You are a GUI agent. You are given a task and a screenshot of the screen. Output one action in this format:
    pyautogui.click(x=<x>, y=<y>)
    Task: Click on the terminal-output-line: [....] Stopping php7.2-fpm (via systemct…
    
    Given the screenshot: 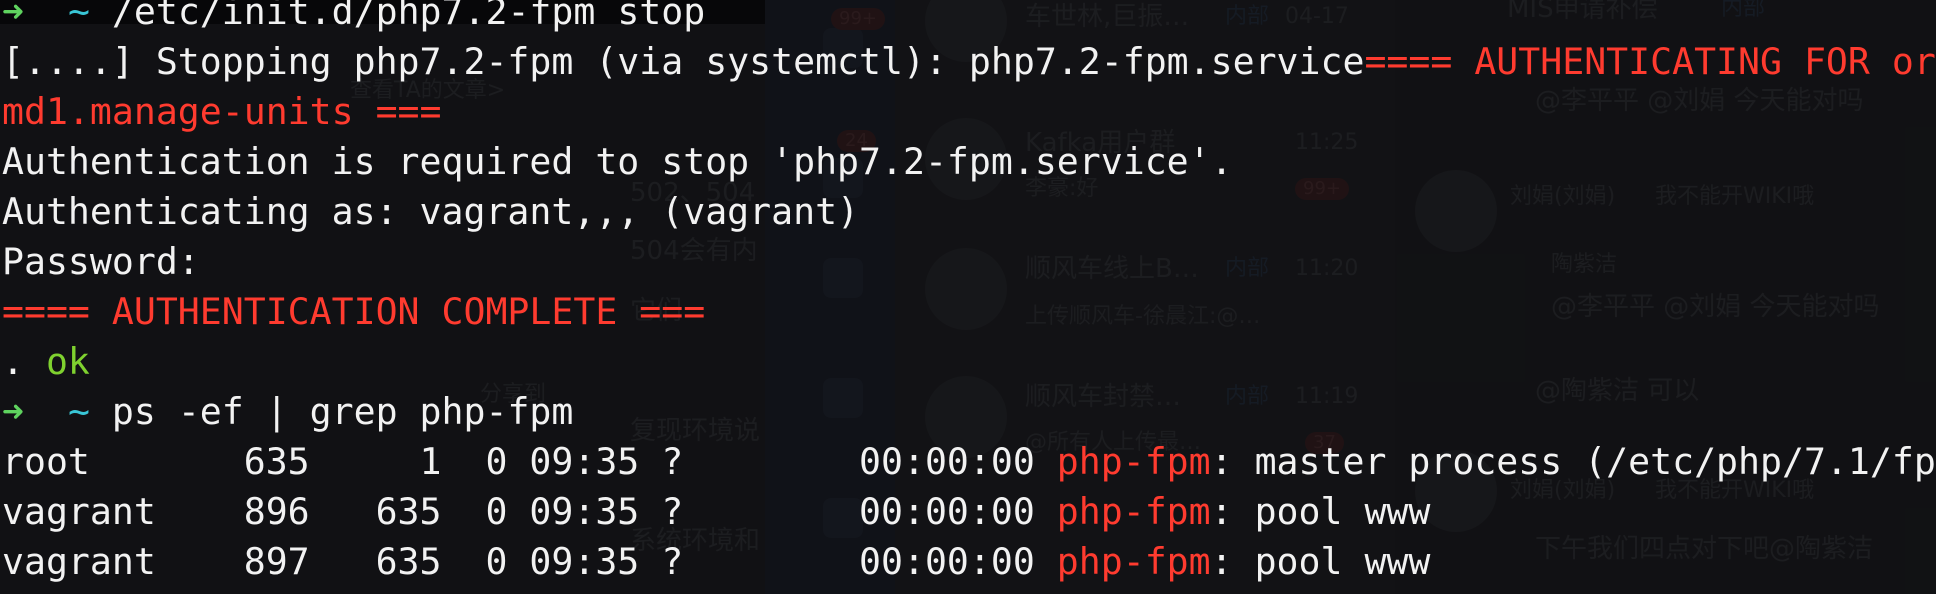 What is the action you would take?
    pyautogui.click(x=969, y=62)
    